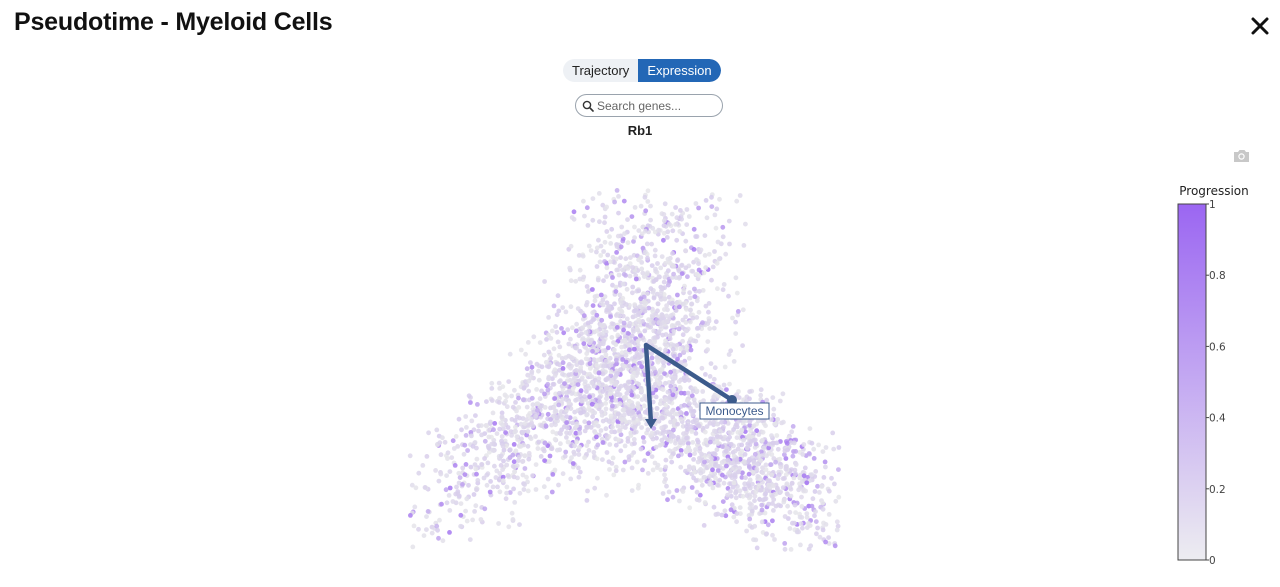 This screenshot has height=587, width=1280. Describe the element at coordinates (600, 70) in the screenshot. I see `tab-trajectory: Trajectory` at that location.